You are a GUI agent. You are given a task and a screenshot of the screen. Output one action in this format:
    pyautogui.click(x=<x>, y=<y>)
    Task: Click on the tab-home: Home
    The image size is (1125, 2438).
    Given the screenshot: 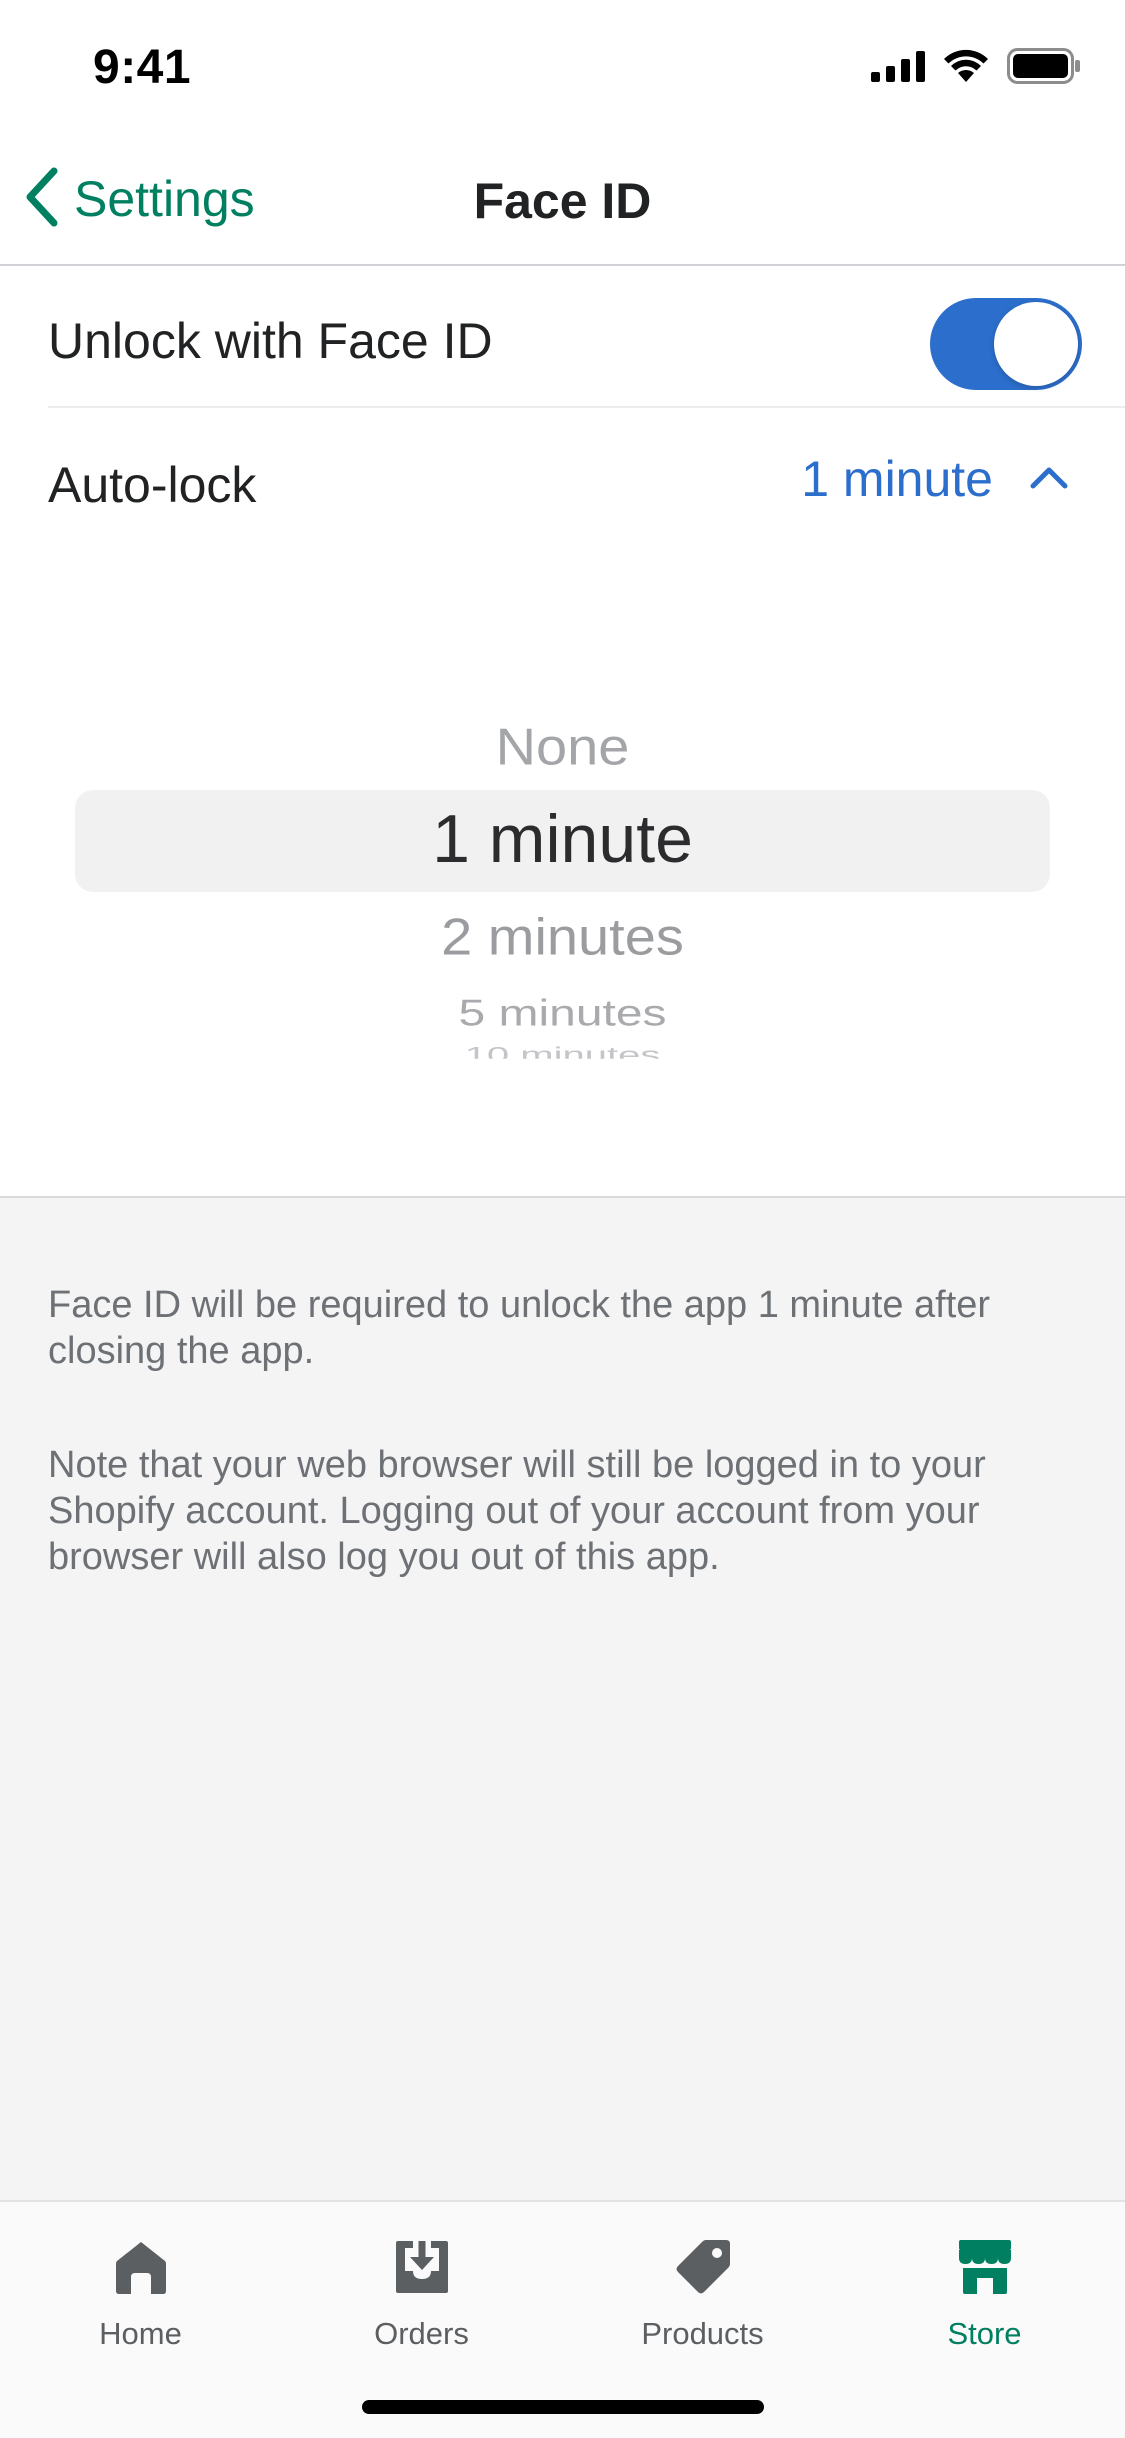 What is the action you would take?
    pyautogui.click(x=140, y=2307)
    